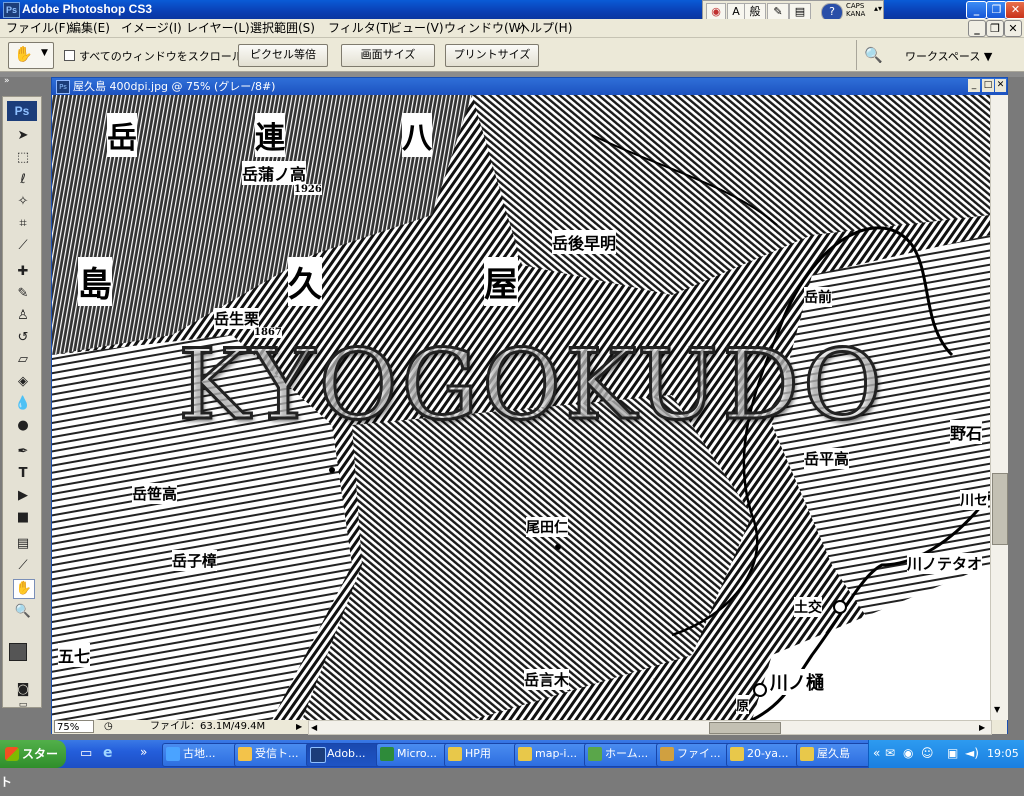 Image resolution: width=1024 pixels, height=796 pixels. What do you see at coordinates (890, 753) in the screenshot?
I see `tray-mail-icon: ✉` at bounding box center [890, 753].